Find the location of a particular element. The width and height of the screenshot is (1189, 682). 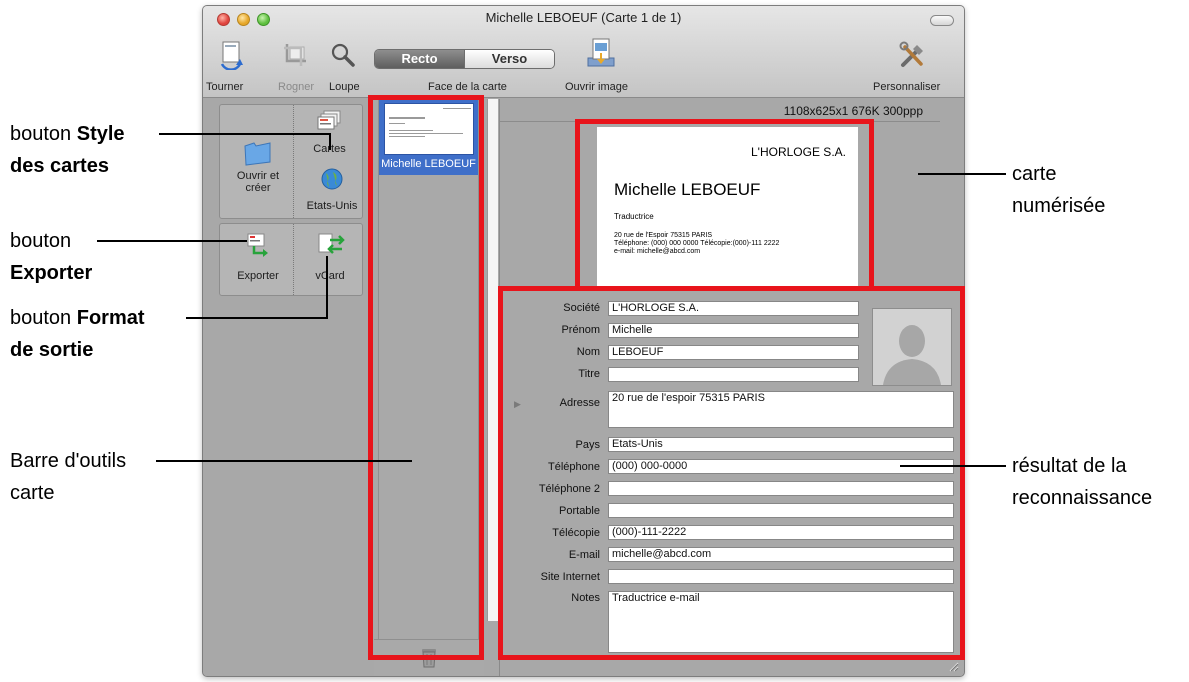

card-thumbnail is located at coordinates (429, 129).